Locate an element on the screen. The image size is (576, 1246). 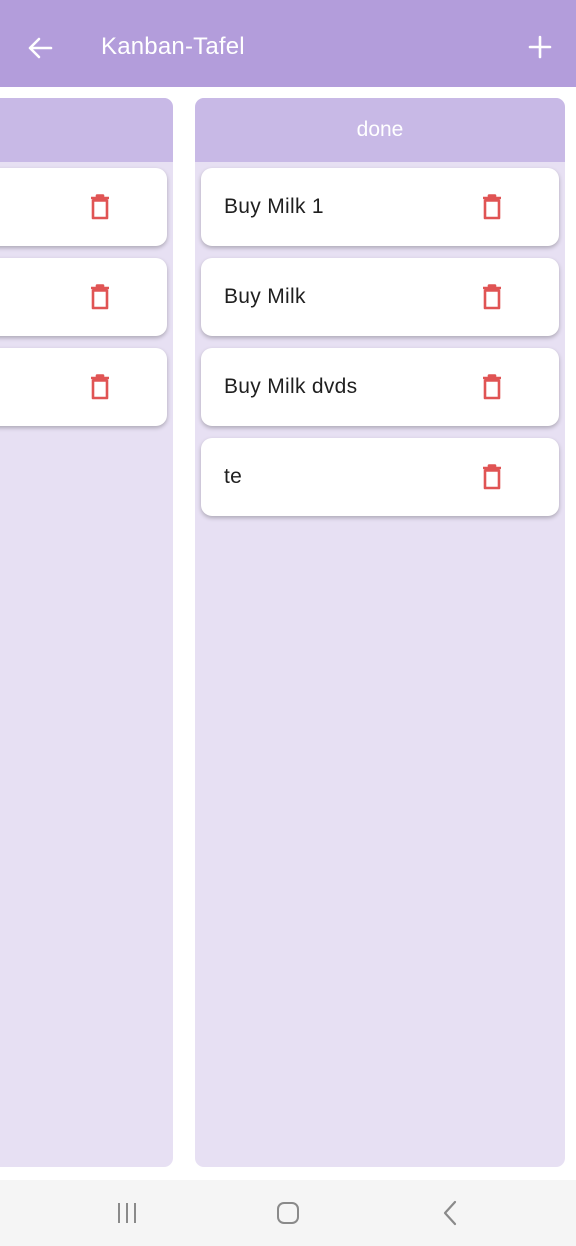
task-card-text: te is located at coordinates (233, 476).